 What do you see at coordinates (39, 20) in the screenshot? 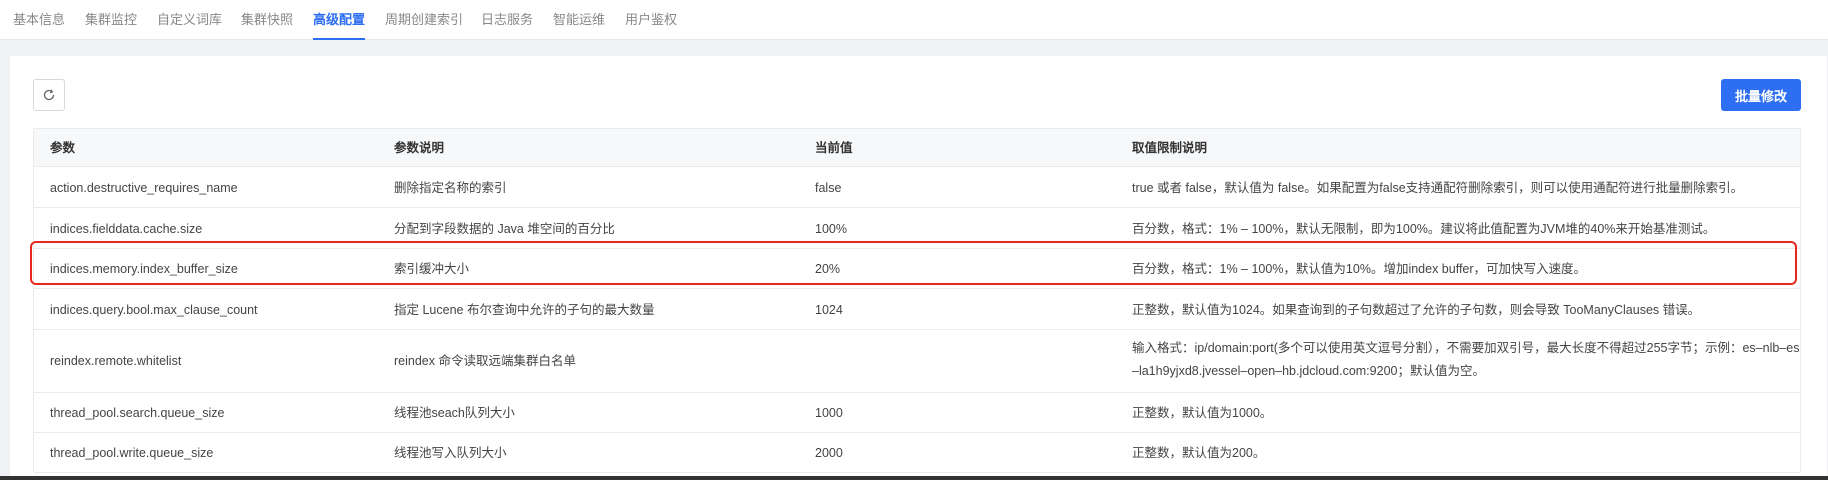
I see `tab-basic-info: 基本信息` at bounding box center [39, 20].